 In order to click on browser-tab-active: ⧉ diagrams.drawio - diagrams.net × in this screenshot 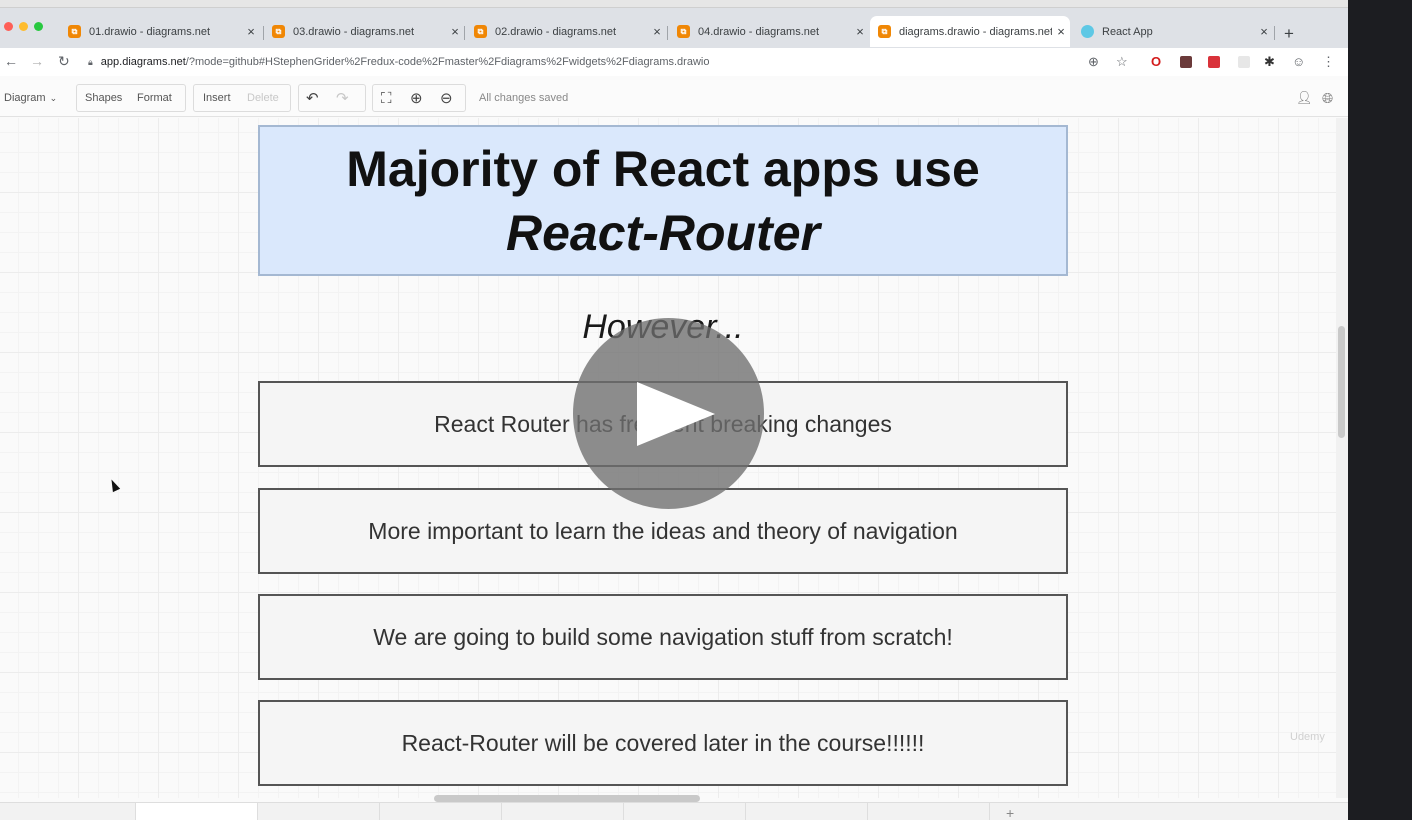, I will do `click(970, 31)`.